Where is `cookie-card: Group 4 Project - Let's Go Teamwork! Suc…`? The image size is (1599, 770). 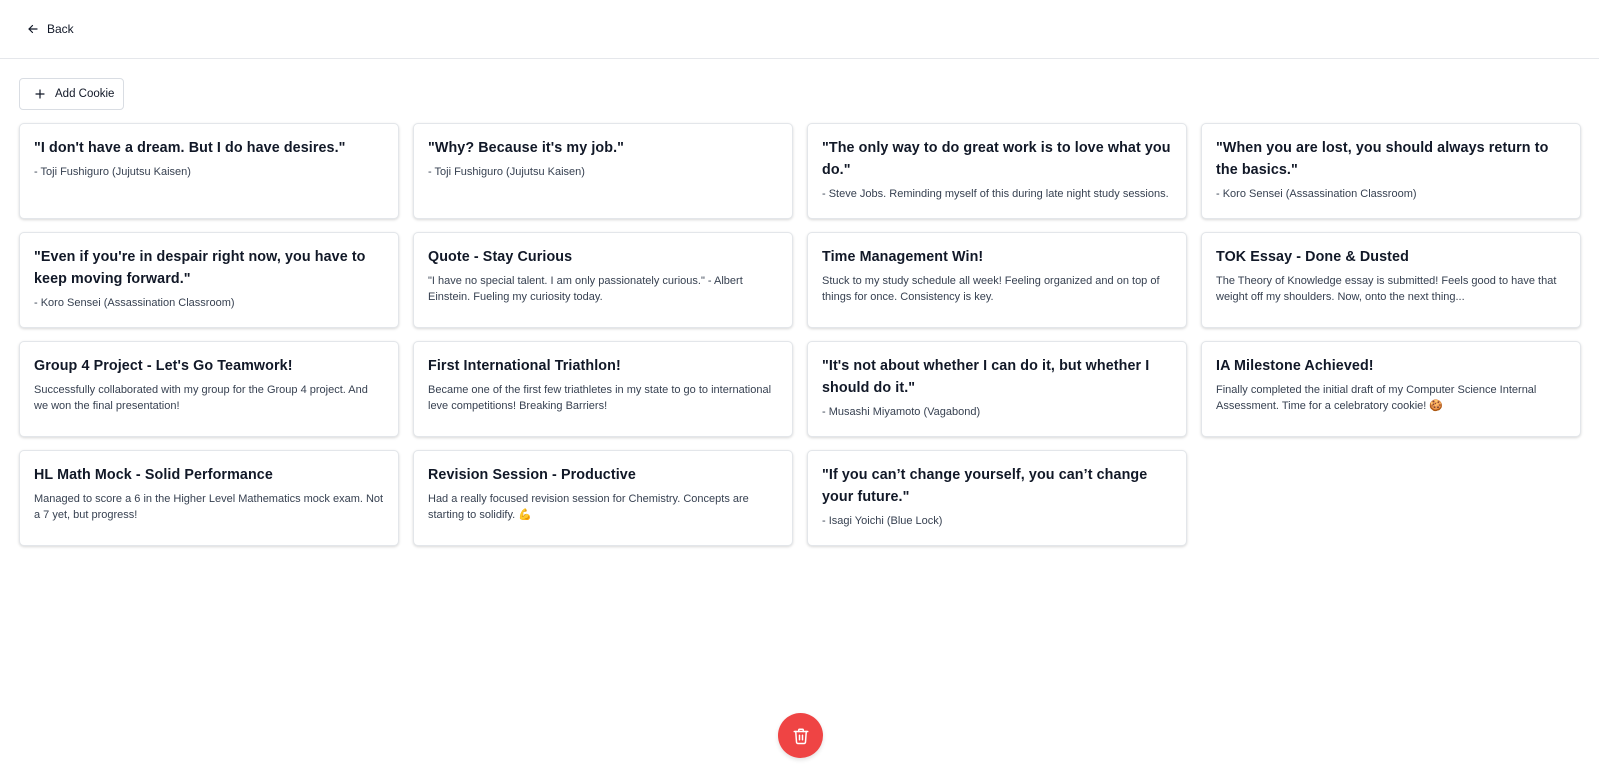 cookie-card: Group 4 Project - Let's Go Teamwork! Suc… is located at coordinates (209, 389).